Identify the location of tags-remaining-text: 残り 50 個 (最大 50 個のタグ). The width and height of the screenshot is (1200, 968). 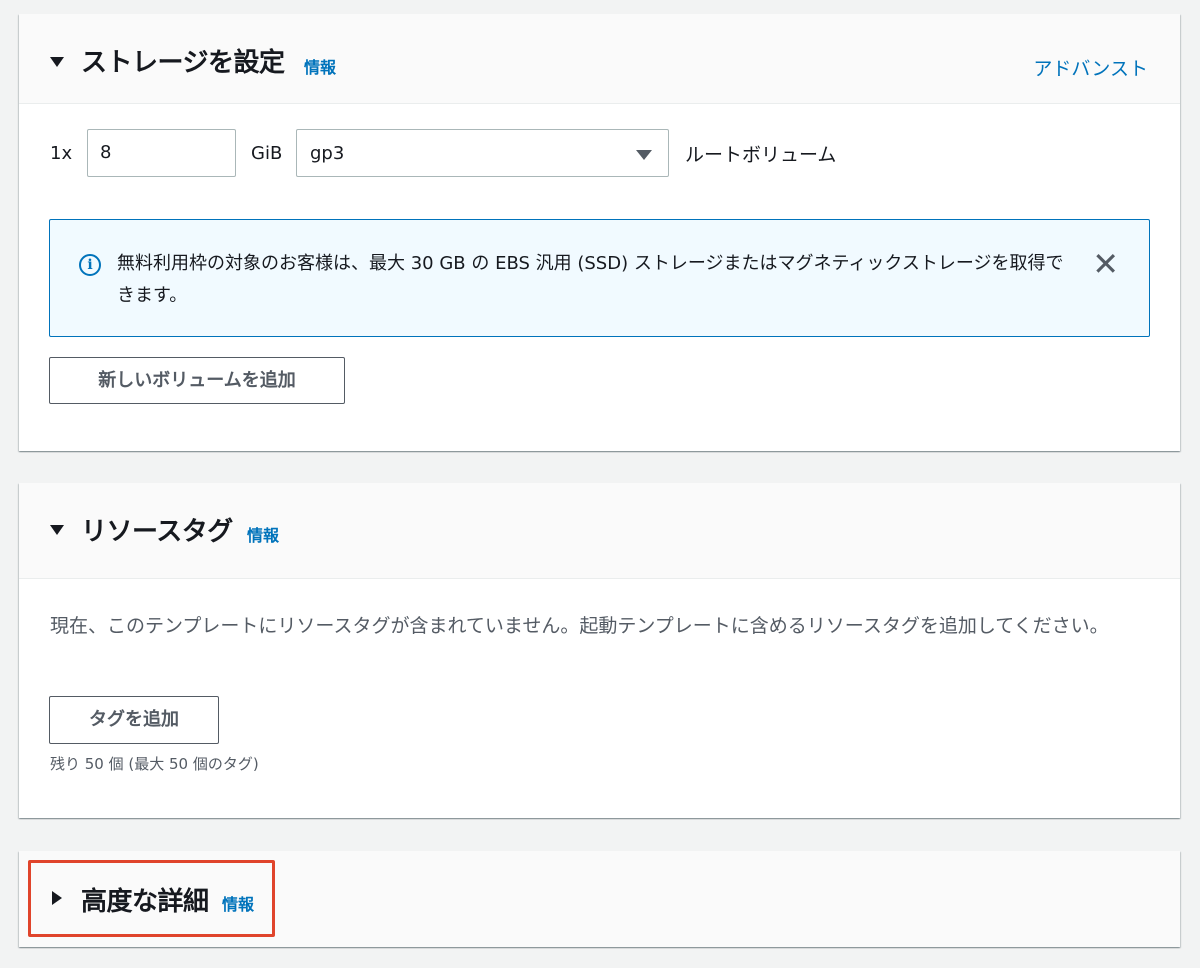
(154, 764).